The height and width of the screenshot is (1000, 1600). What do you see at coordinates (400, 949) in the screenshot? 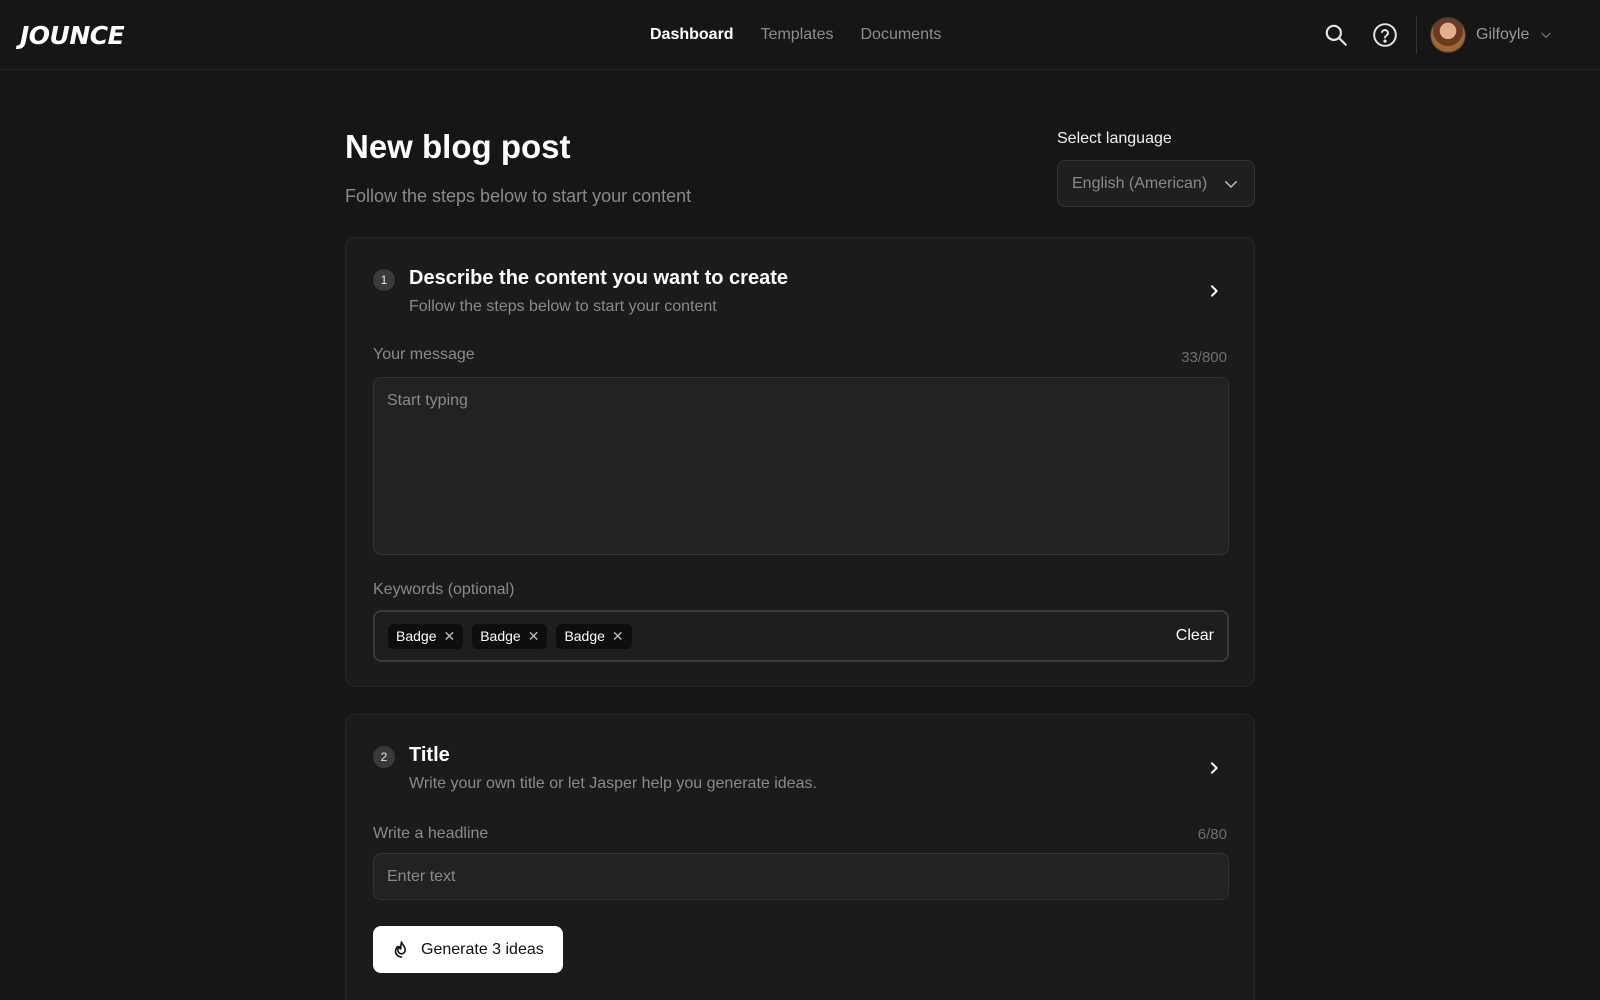
I see `flame-icon` at bounding box center [400, 949].